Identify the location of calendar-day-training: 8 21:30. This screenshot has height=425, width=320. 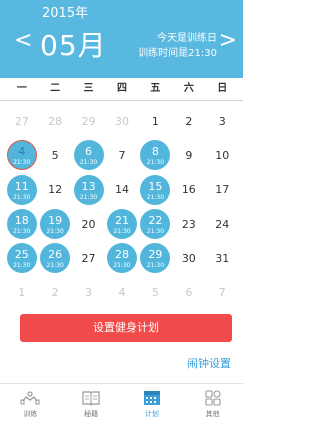
(155, 155).